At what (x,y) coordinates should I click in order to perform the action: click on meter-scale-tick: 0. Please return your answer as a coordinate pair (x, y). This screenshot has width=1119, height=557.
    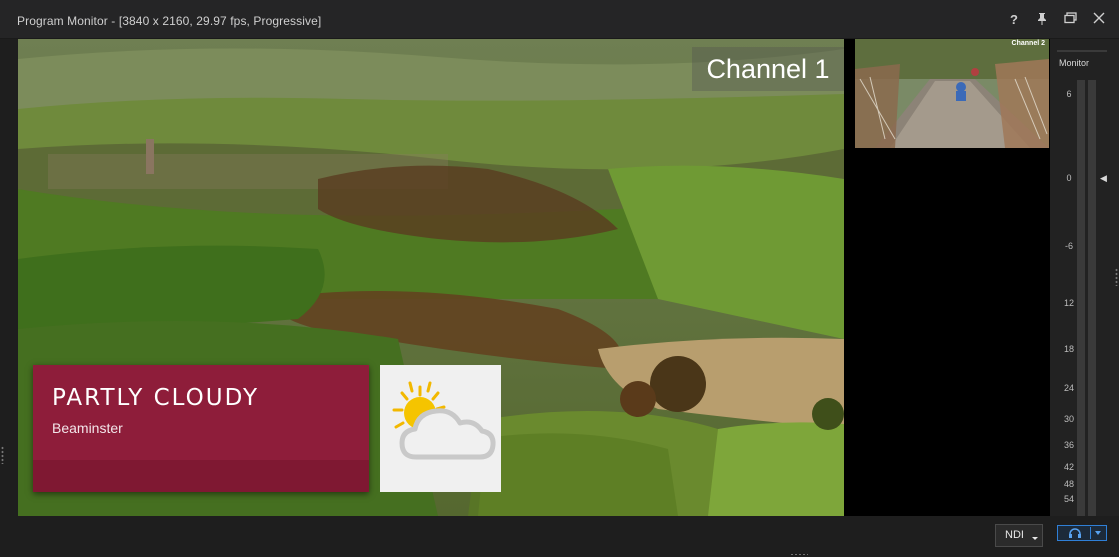
    Looking at the image, I should click on (1069, 178).